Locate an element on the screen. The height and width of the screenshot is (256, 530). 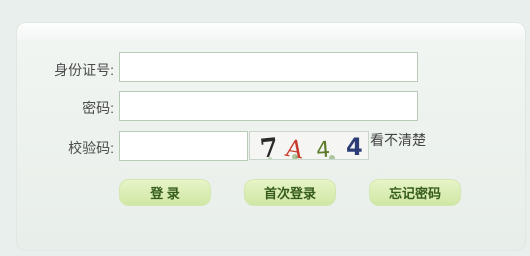
password-input is located at coordinates (268, 106).